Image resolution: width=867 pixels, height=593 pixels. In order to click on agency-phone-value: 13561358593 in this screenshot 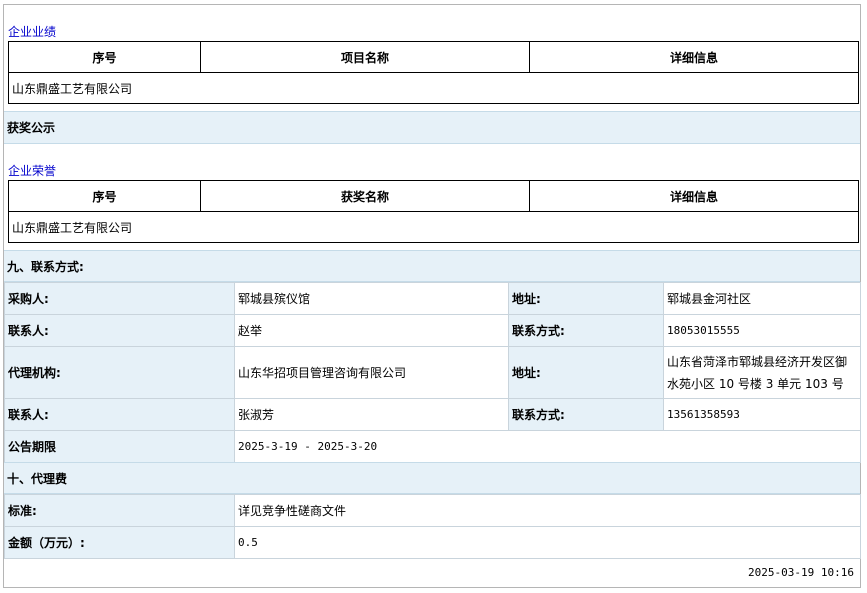, I will do `click(762, 414)`.